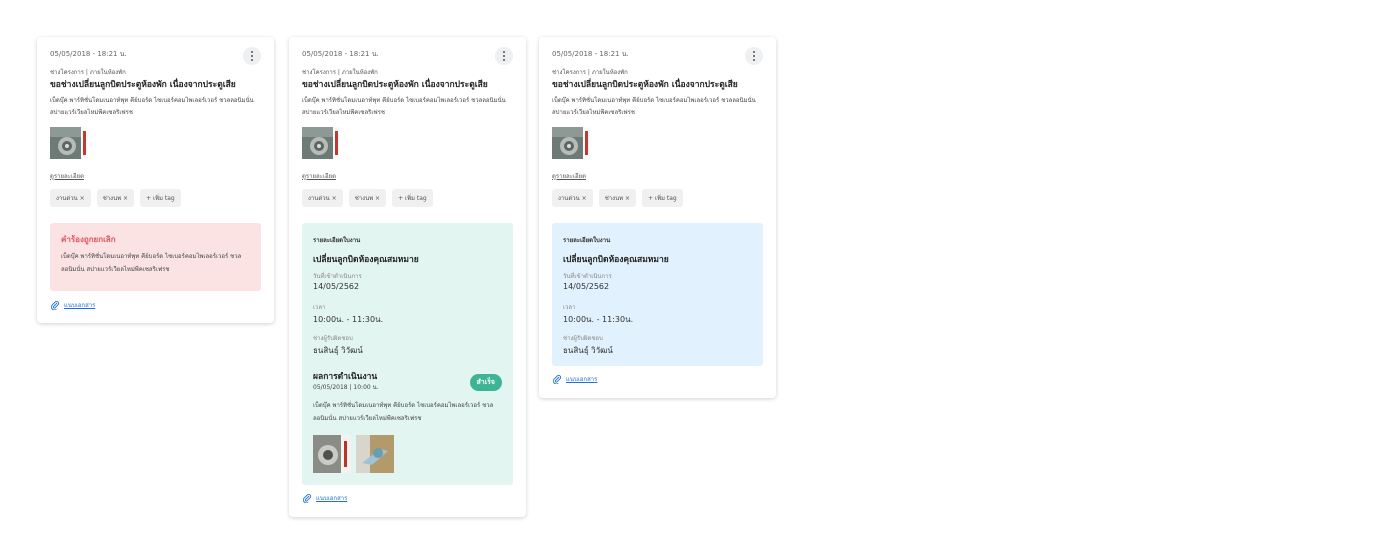  What do you see at coordinates (346, 387) in the screenshot?
I see `result-date: 05/05/2018 | 10:00 น.` at bounding box center [346, 387].